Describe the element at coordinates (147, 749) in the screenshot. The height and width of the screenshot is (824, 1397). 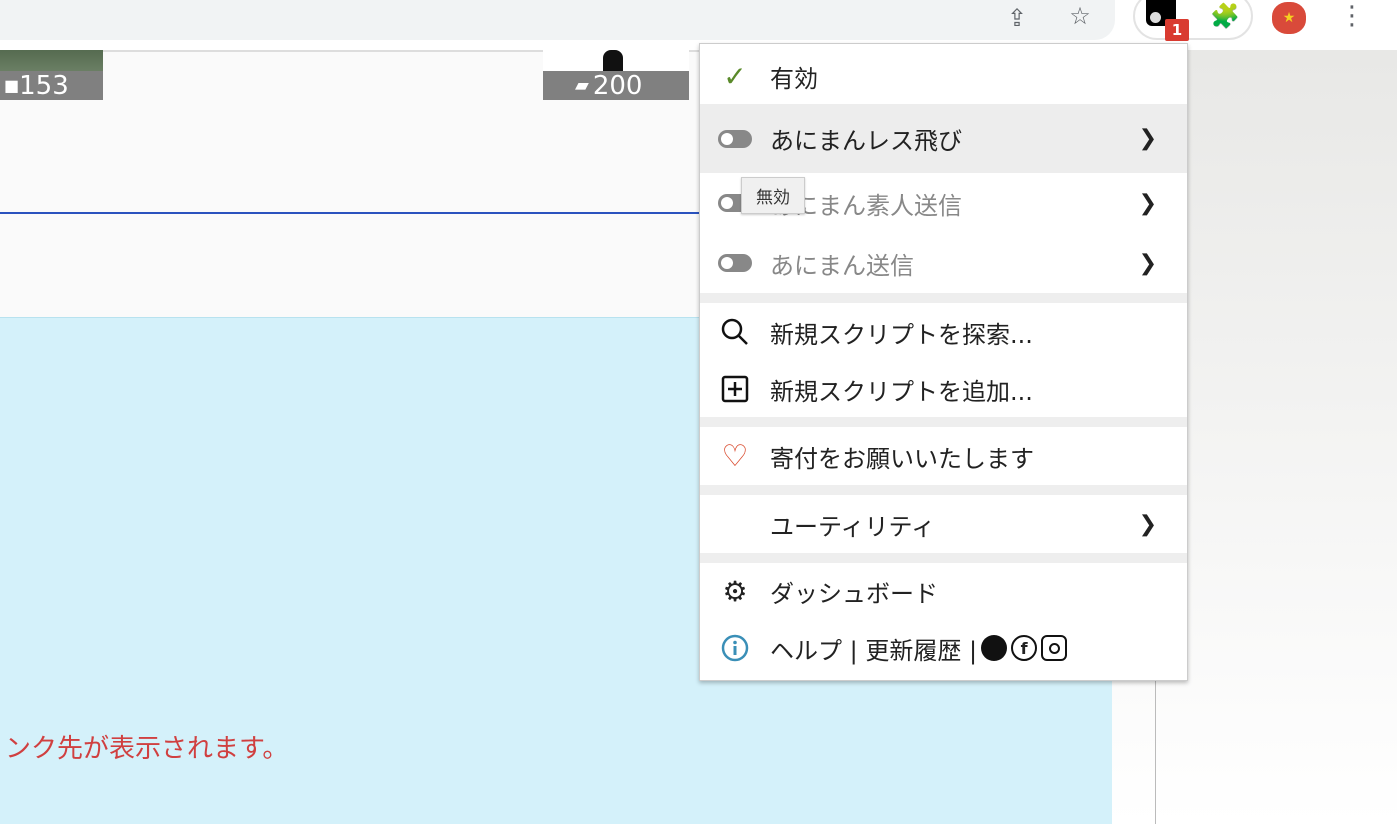
I see `notice-text: ンク先が表示されます。` at that location.